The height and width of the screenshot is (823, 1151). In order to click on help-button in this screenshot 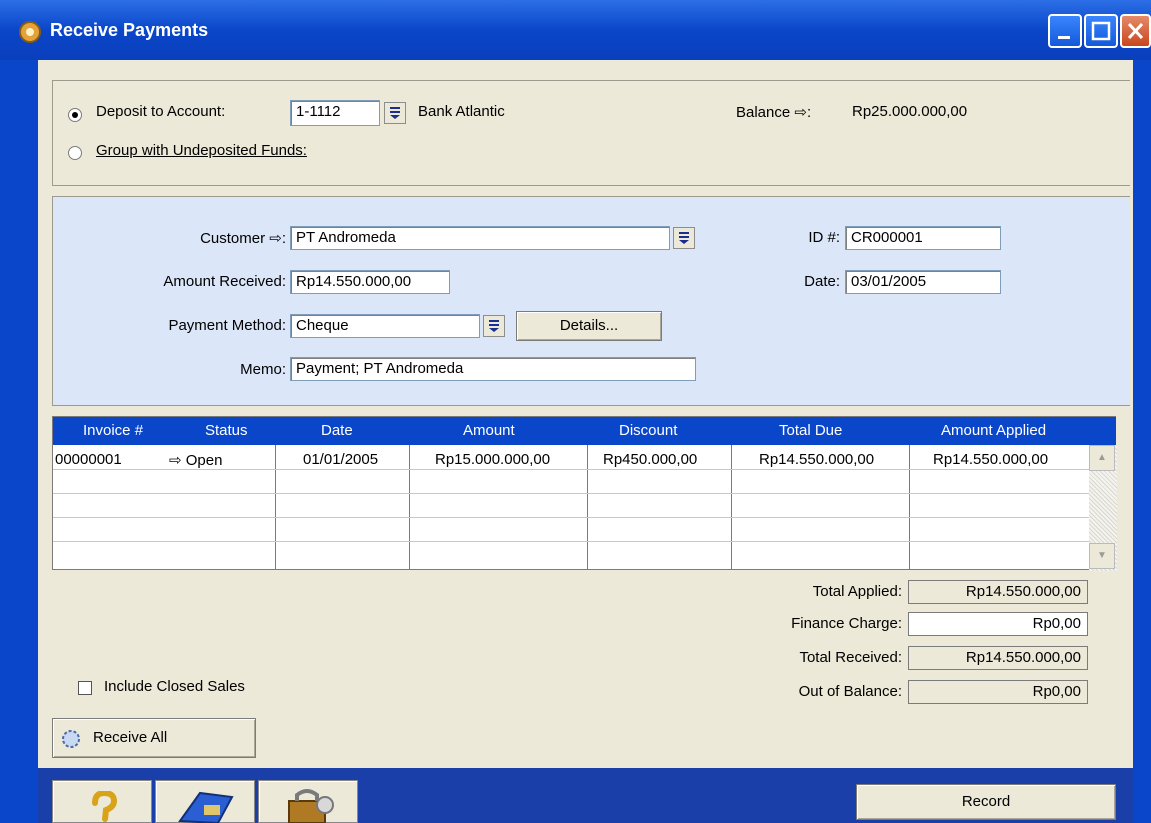, I will do `click(102, 801)`.